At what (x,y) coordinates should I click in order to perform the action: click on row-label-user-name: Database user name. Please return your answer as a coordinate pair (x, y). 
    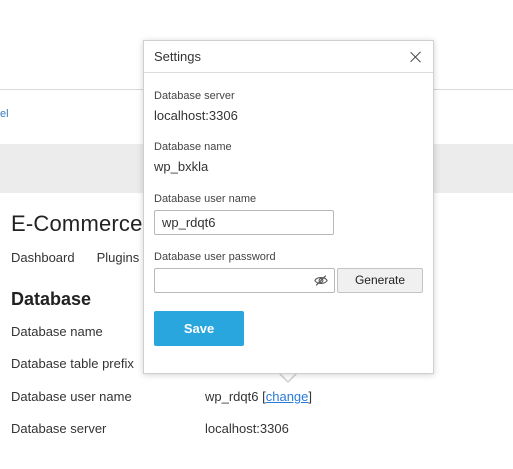
    Looking at the image, I should click on (71, 396).